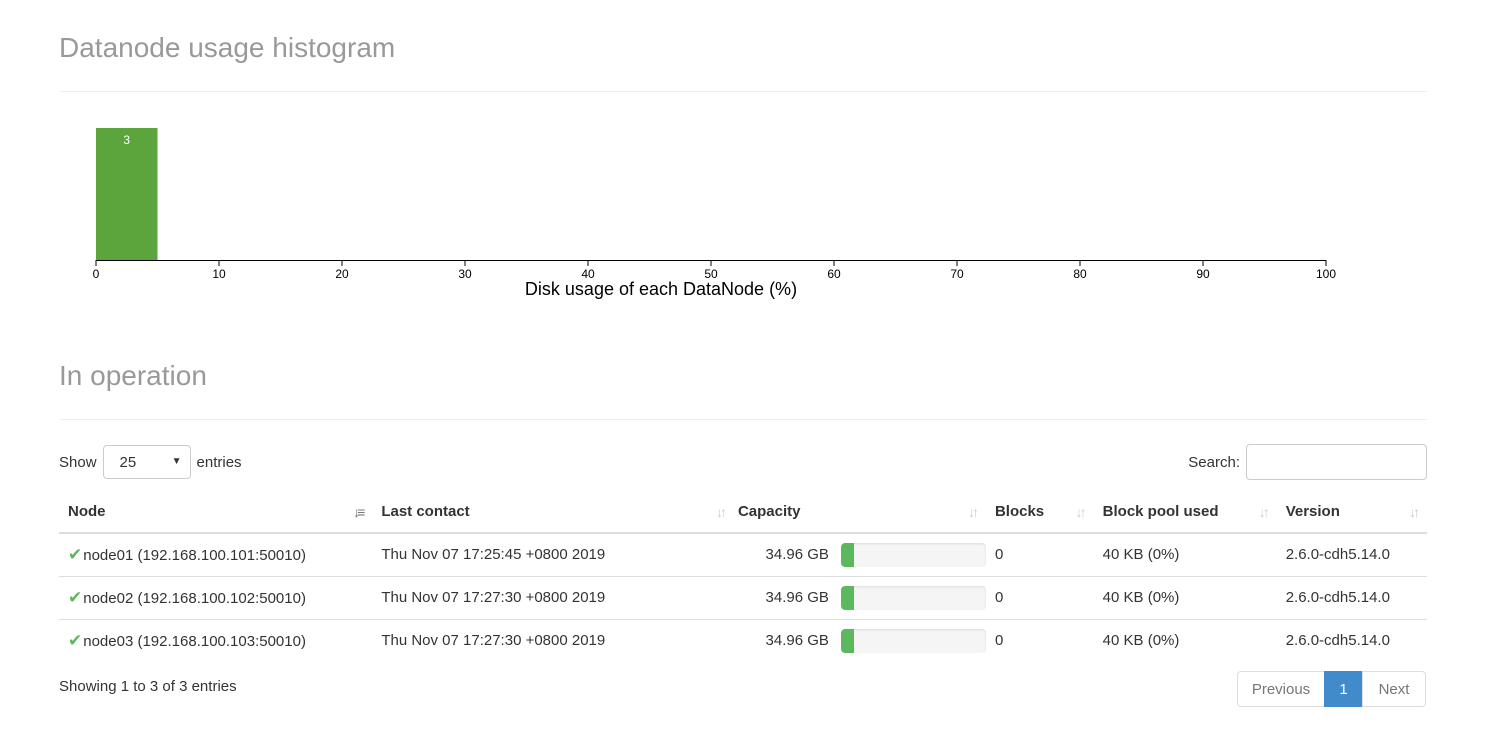 This screenshot has width=1491, height=734. I want to click on pagination: Previous 1 Next, so click(1331, 689).